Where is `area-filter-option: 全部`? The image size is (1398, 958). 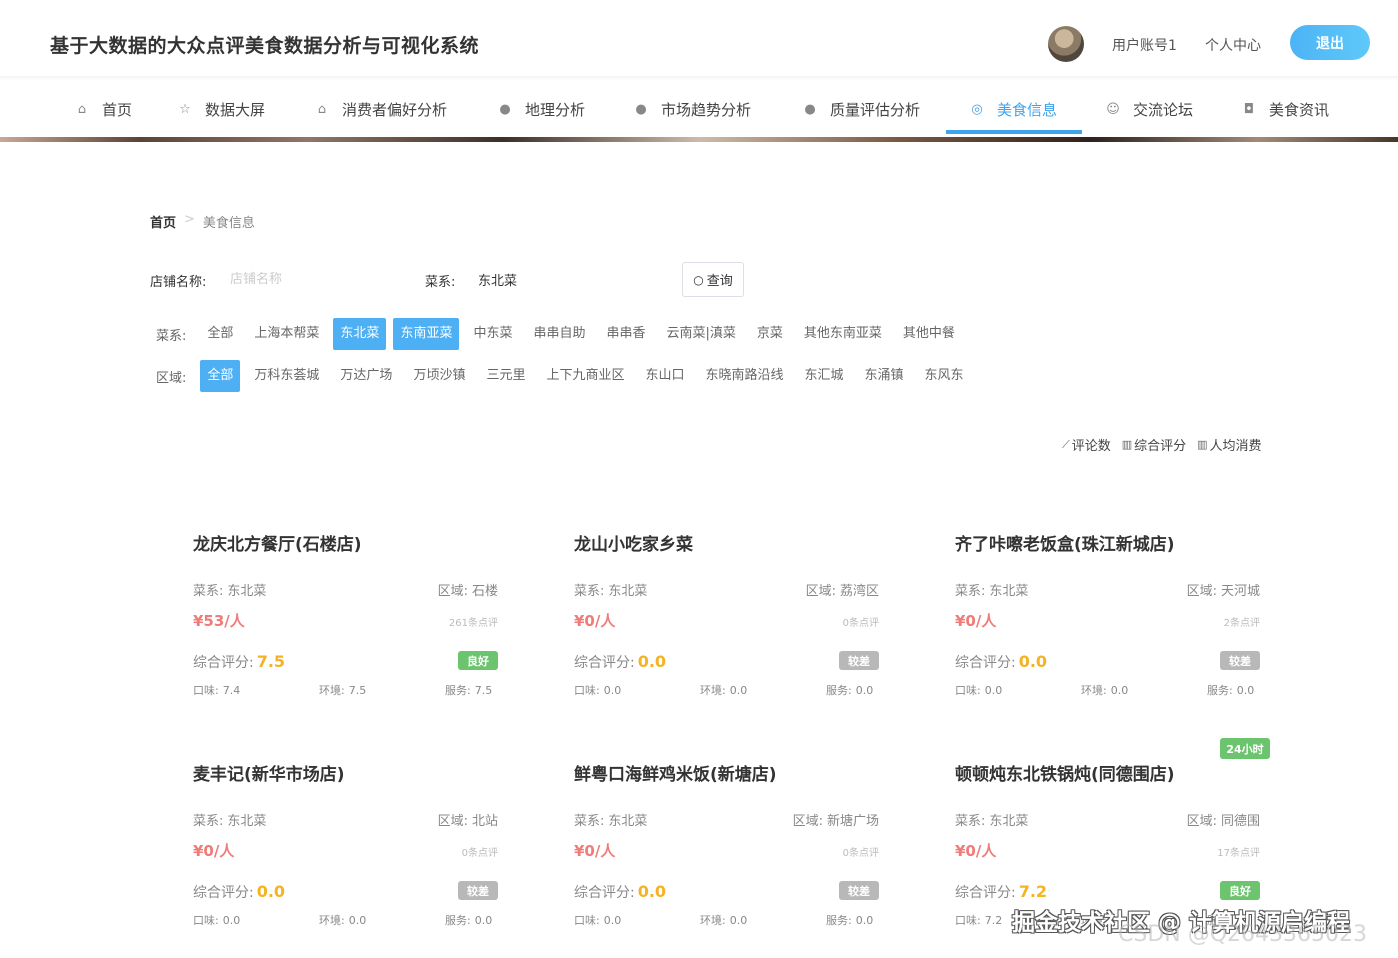 area-filter-option: 全部 is located at coordinates (220, 376).